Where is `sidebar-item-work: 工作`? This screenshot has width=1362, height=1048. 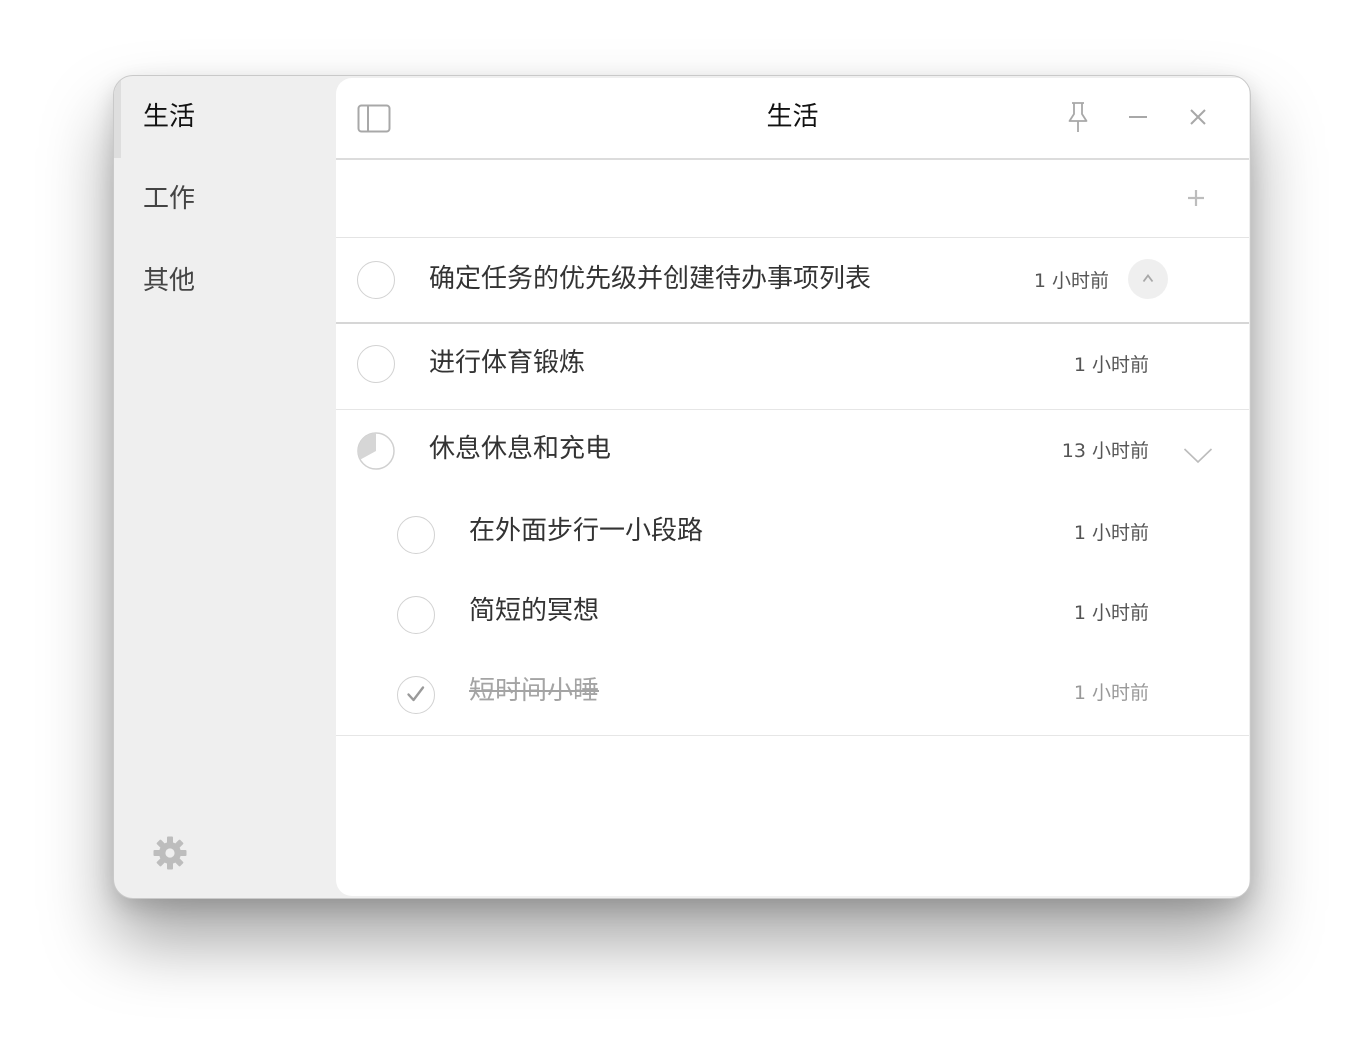
sidebar-item-work: 工作 is located at coordinates (225, 199).